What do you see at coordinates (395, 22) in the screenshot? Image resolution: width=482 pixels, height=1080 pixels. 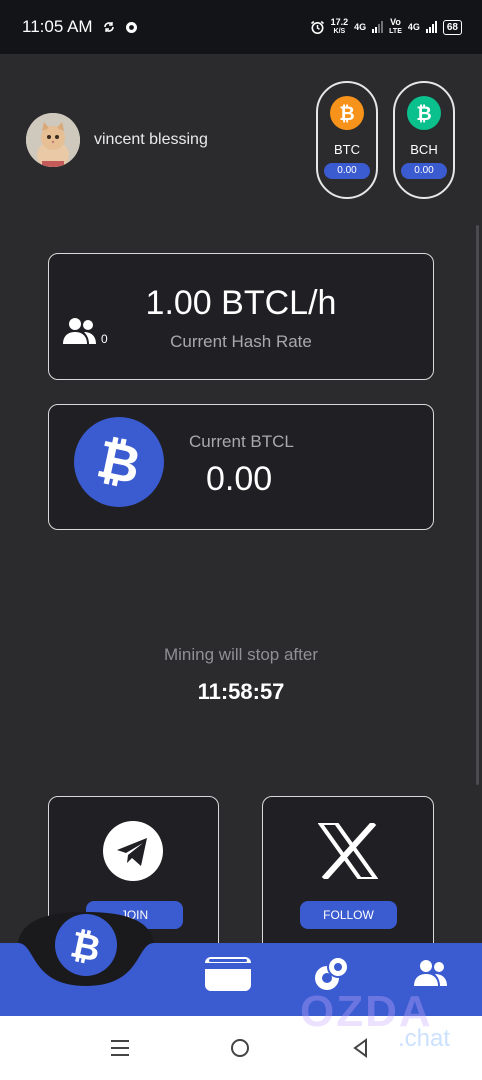 I see `volte-vo: Vo` at bounding box center [395, 22].